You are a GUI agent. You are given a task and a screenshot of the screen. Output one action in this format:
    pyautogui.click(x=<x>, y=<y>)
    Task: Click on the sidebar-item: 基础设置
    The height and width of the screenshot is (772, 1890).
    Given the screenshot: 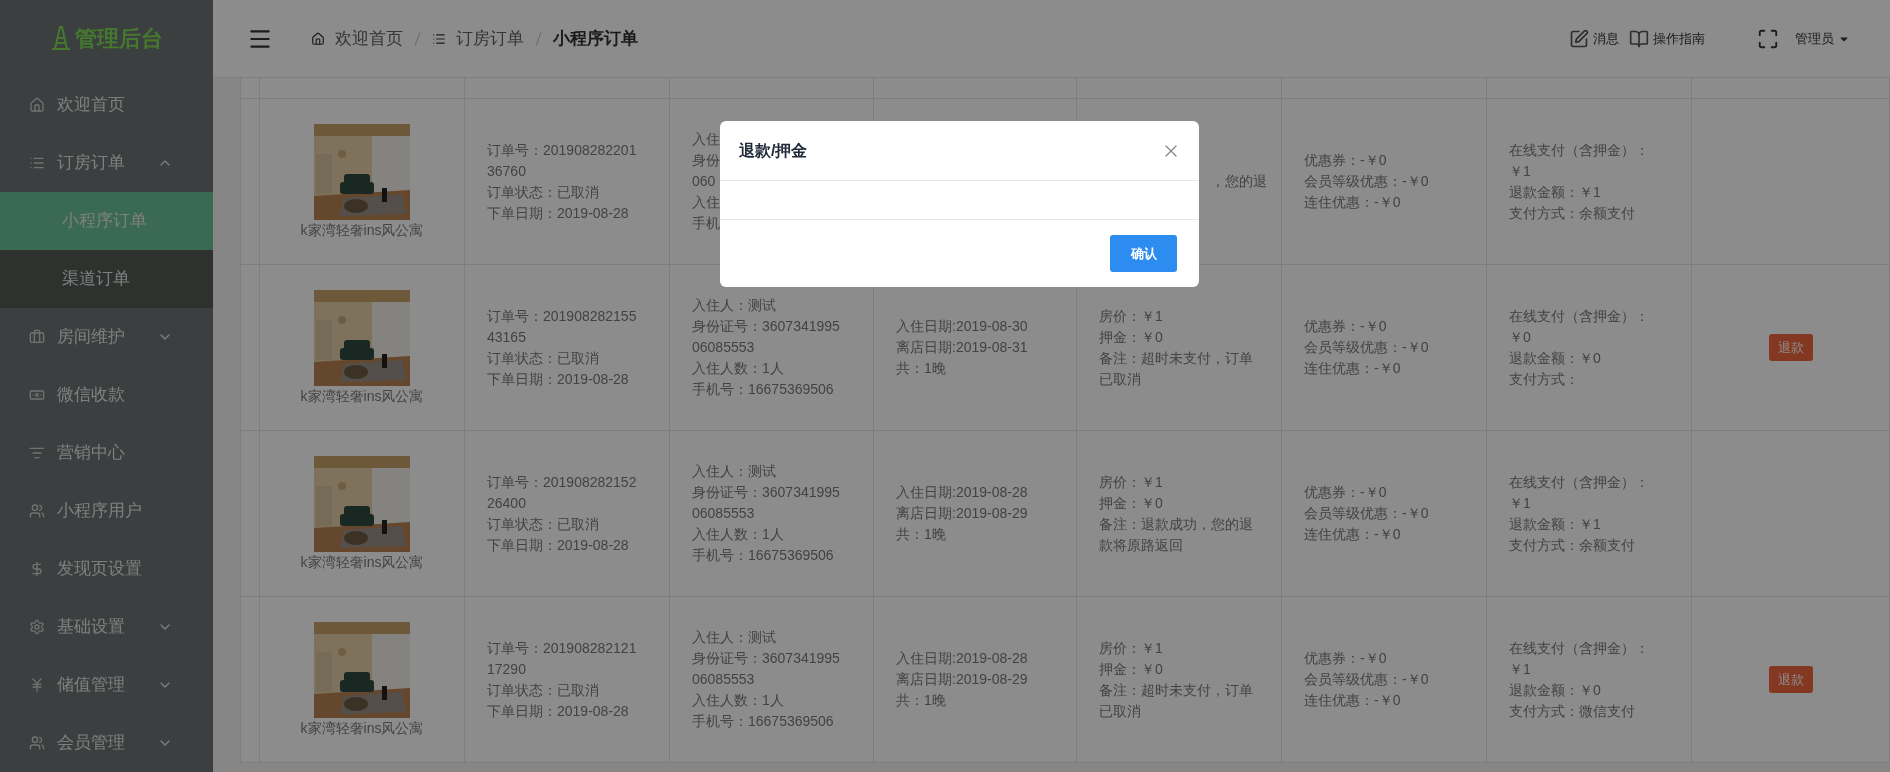 What is the action you would take?
    pyautogui.click(x=106, y=627)
    